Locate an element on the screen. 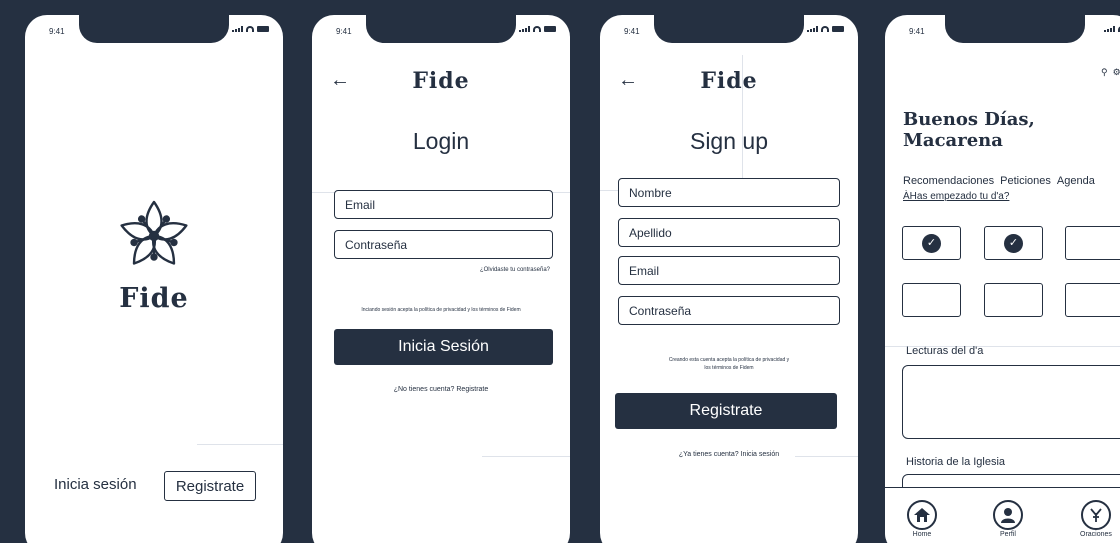  readings-card is located at coordinates (1011, 402).